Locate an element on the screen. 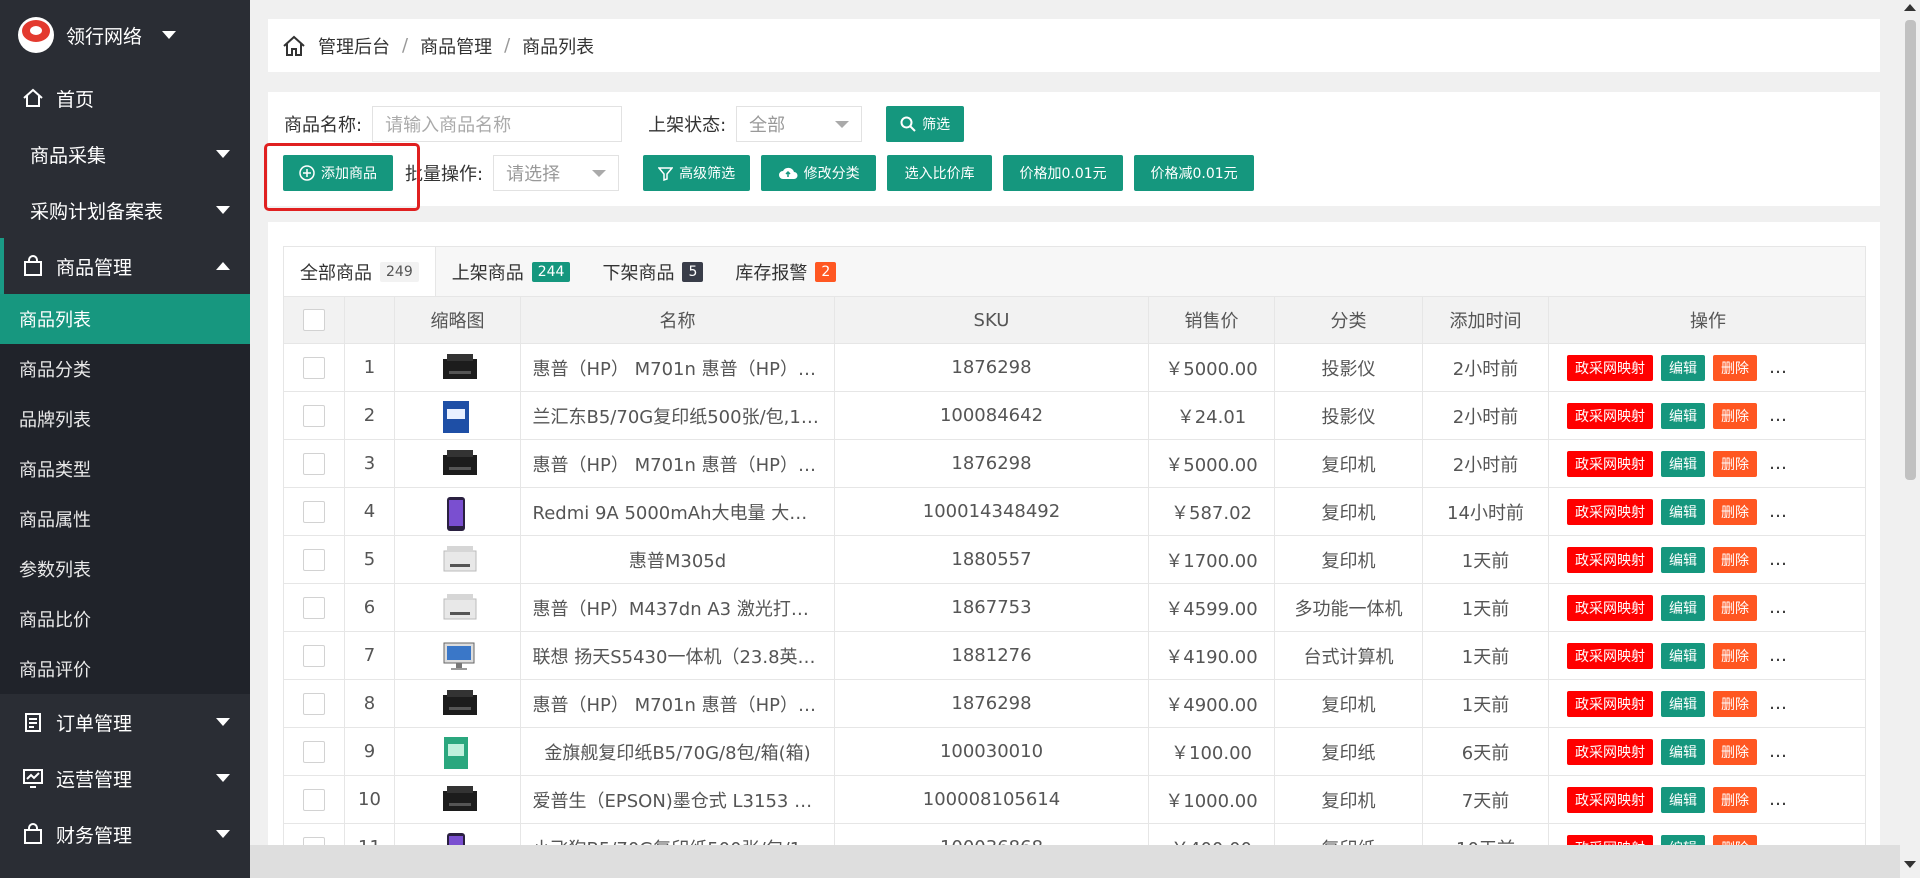 Image resolution: width=1920 pixels, height=878 pixels. sidebar-item-brand-list: 品牌列表 is located at coordinates (125, 419).